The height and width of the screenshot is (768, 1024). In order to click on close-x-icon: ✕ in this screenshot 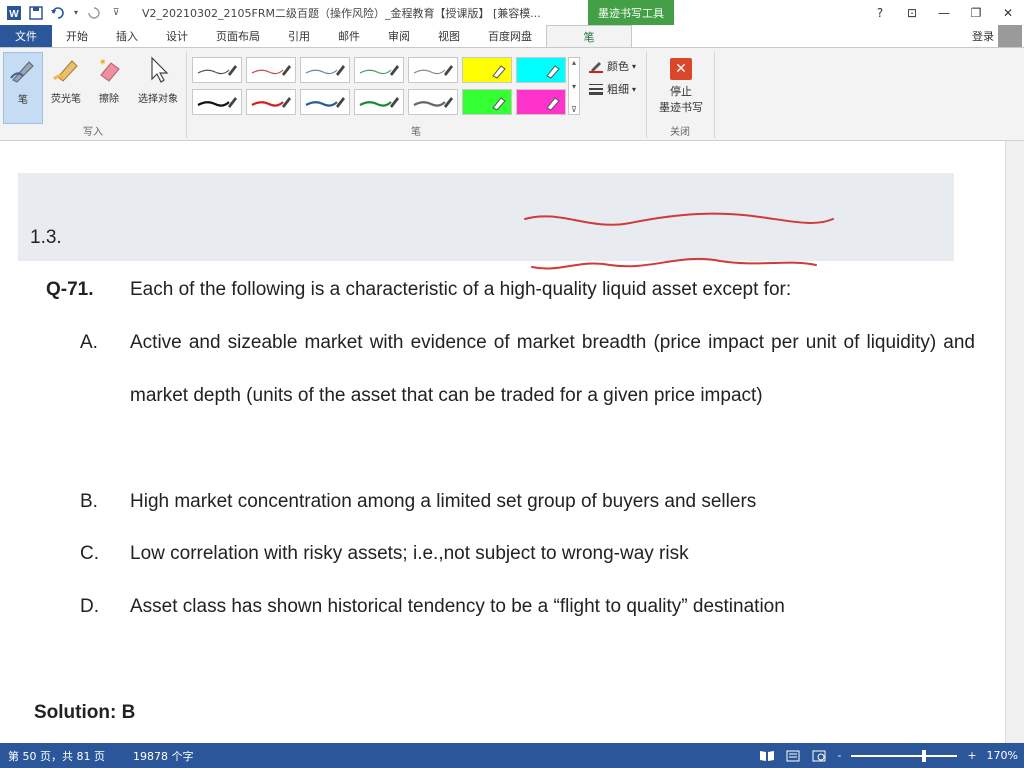, I will do `click(681, 69)`.